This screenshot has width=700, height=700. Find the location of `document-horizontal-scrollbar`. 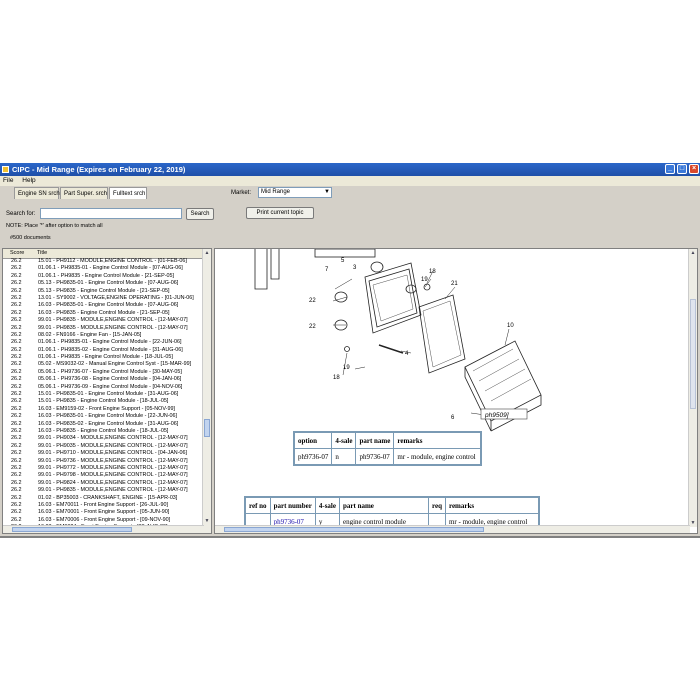

document-horizontal-scrollbar is located at coordinates (452, 529).